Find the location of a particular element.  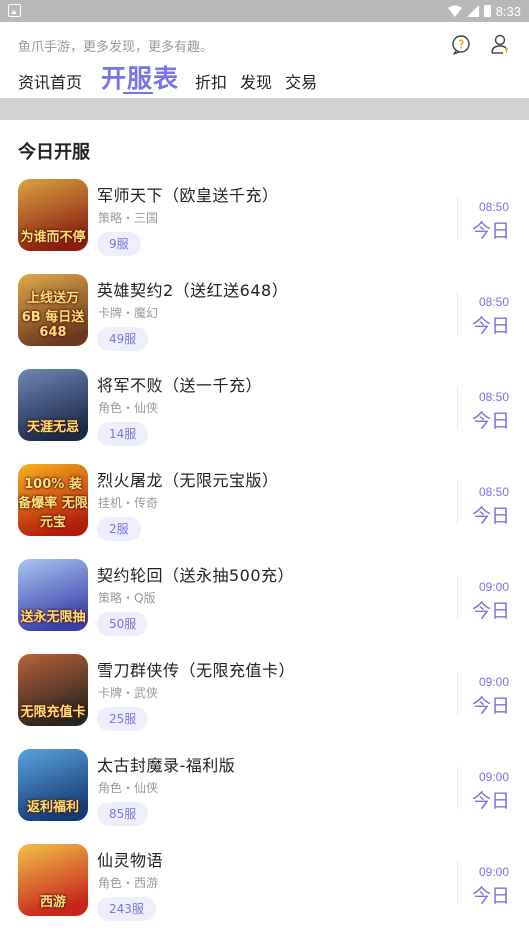

game-thumbnail: 返利福利 is located at coordinates (53, 785).